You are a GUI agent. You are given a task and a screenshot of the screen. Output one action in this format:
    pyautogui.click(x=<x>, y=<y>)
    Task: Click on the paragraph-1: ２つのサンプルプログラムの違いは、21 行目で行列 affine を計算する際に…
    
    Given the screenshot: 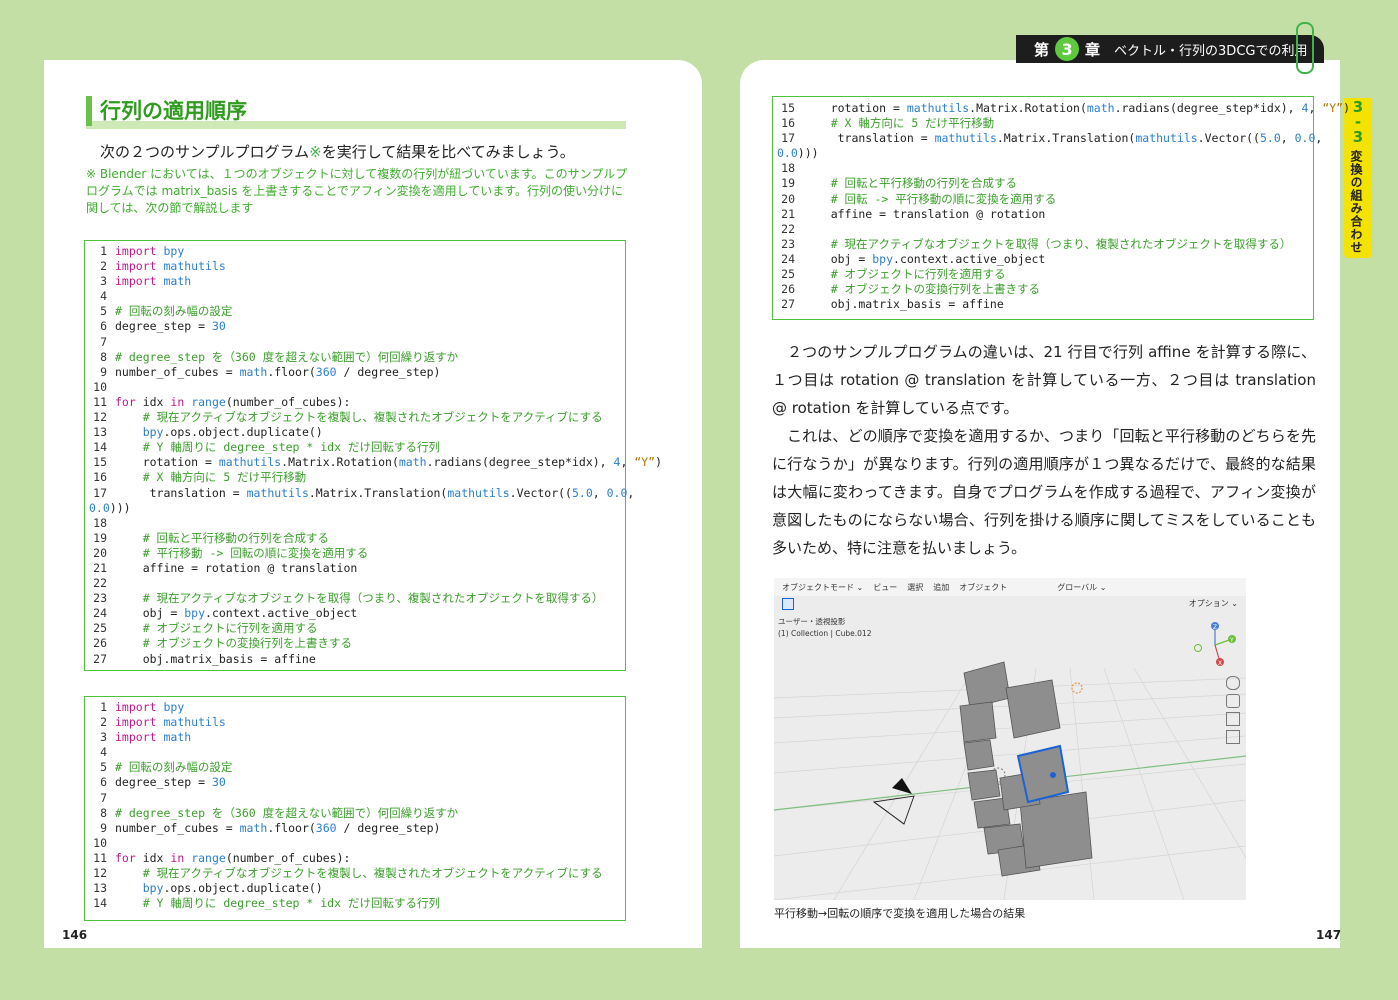 What is the action you would take?
    pyautogui.click(x=1044, y=380)
    